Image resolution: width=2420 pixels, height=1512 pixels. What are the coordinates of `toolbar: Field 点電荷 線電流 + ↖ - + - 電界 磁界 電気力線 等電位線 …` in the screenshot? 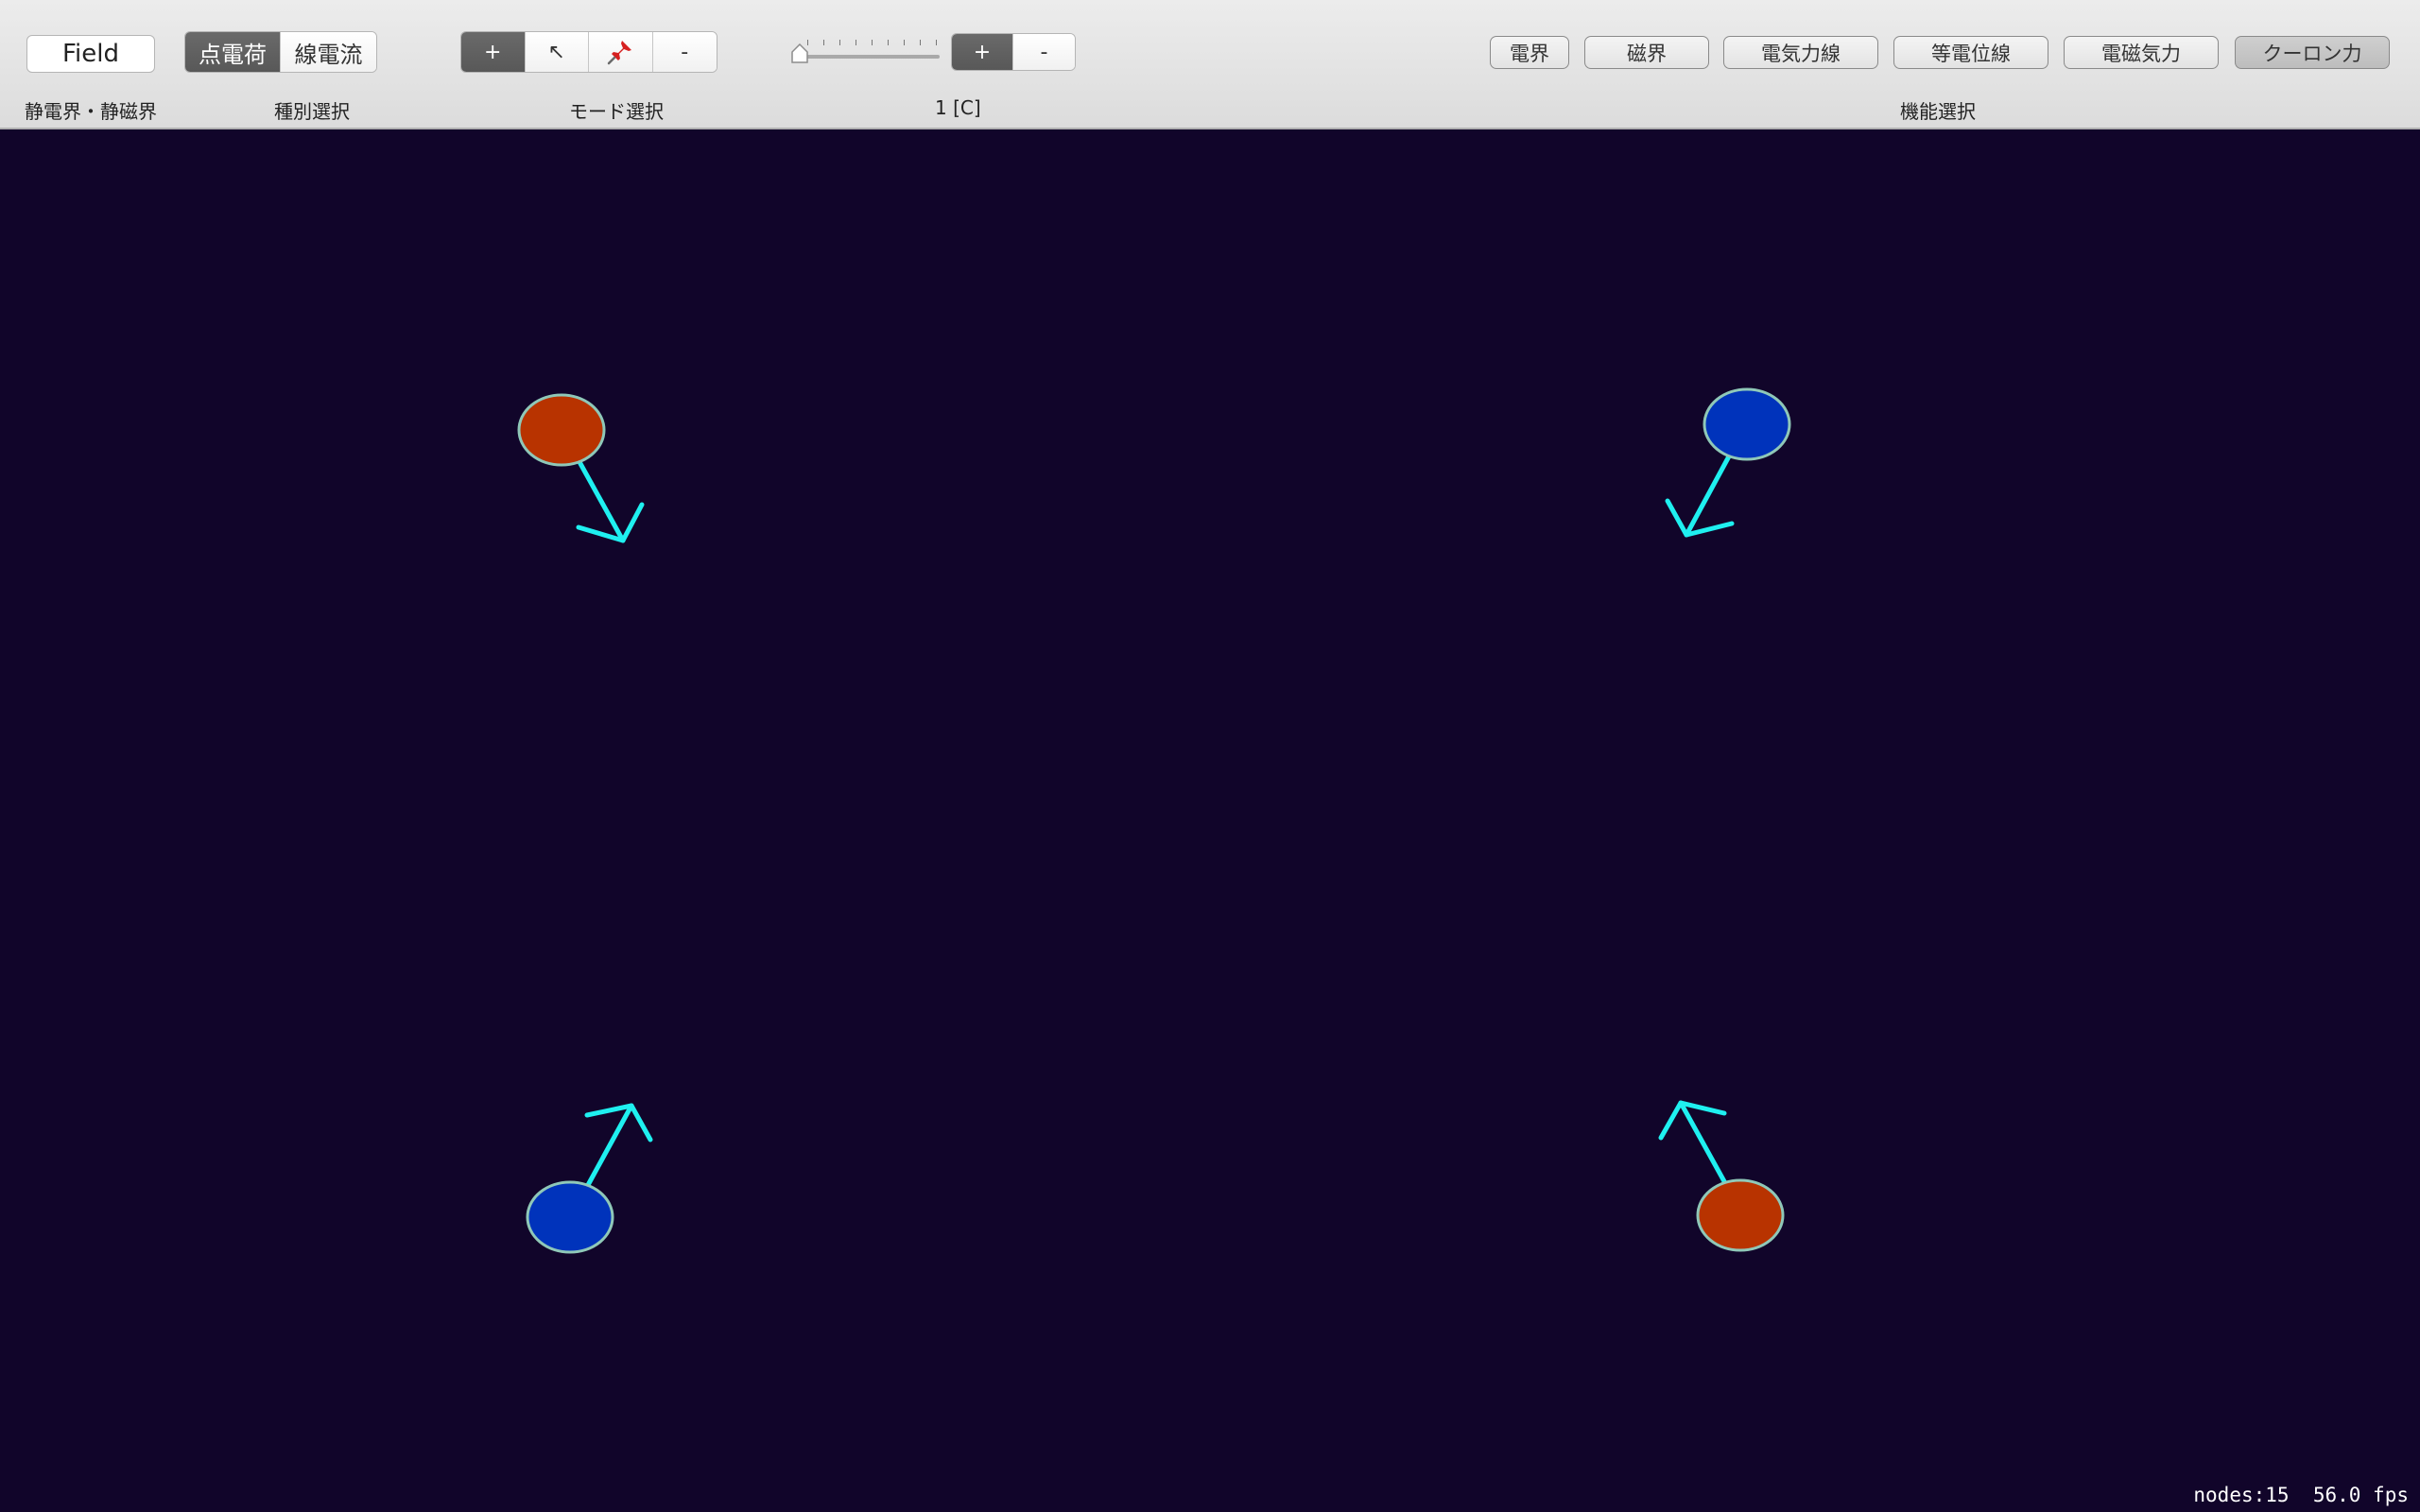 It's located at (1210, 64).